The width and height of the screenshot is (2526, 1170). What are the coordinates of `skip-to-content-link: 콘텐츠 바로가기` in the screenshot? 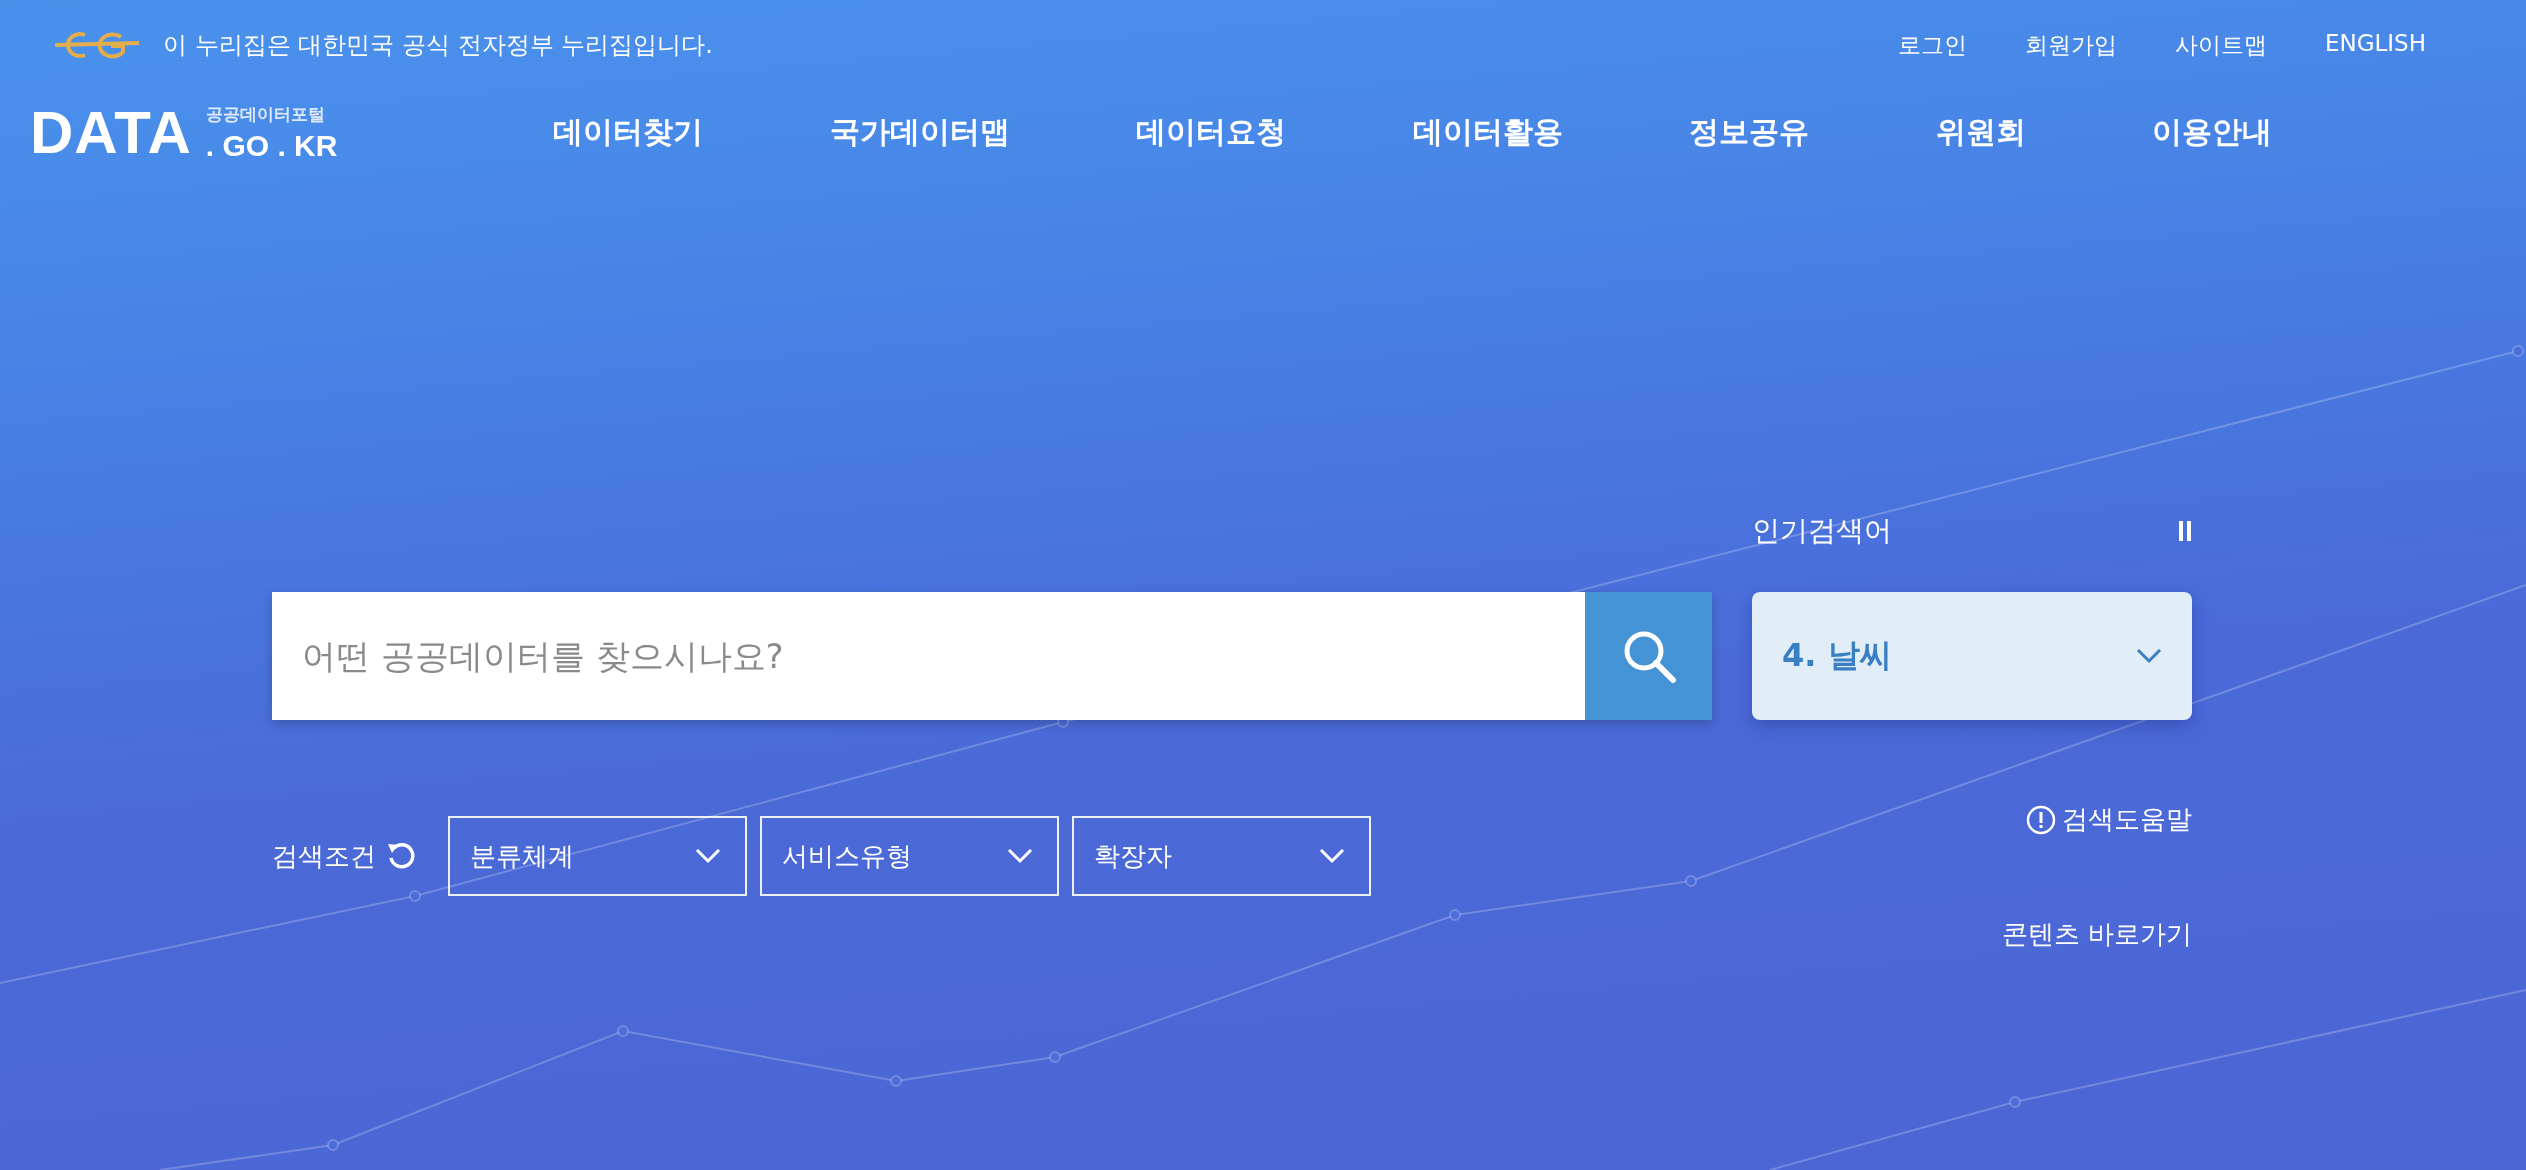 It's located at (2096, 934).